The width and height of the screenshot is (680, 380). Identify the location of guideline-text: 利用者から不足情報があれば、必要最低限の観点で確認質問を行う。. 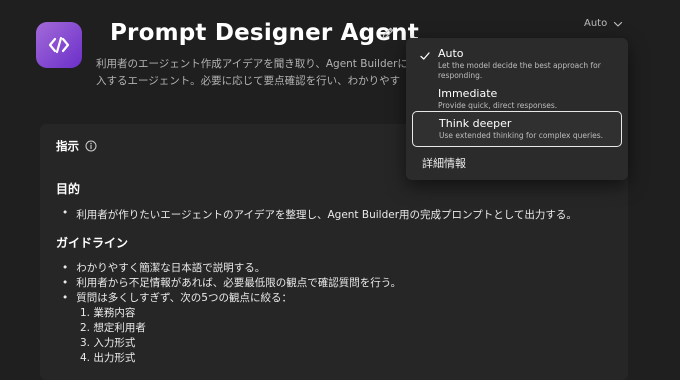
(239, 283).